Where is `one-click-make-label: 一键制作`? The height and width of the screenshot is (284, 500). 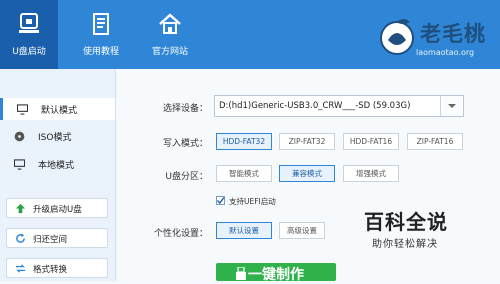
one-click-make-label: 一键制作 is located at coordinates (276, 275).